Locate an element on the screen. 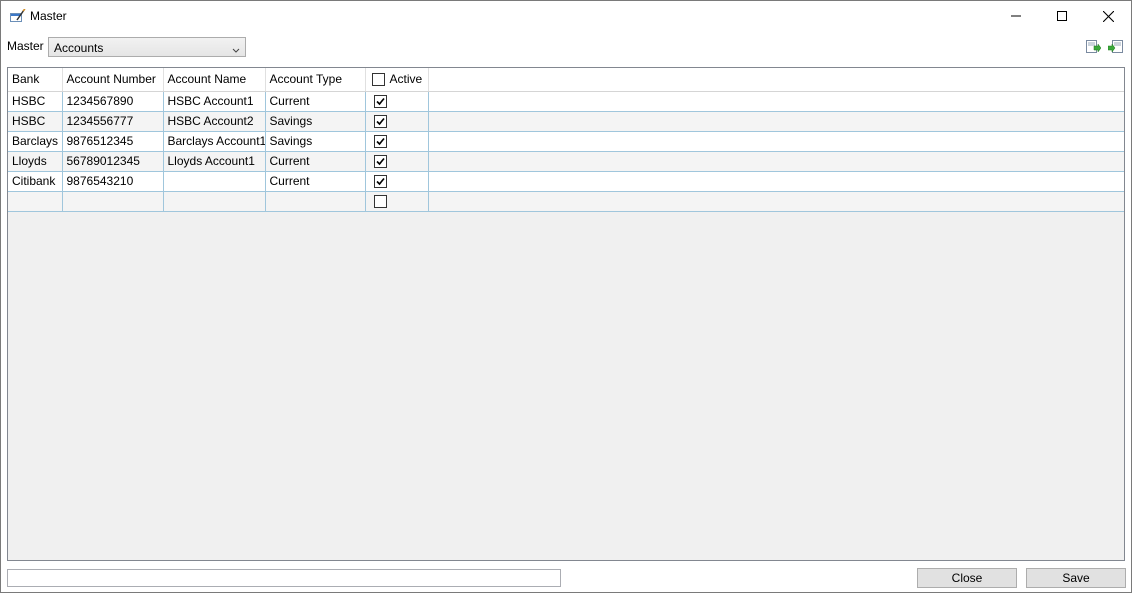 Image resolution: width=1132 pixels, height=593 pixels. close-window-button is located at coordinates (1108, 16).